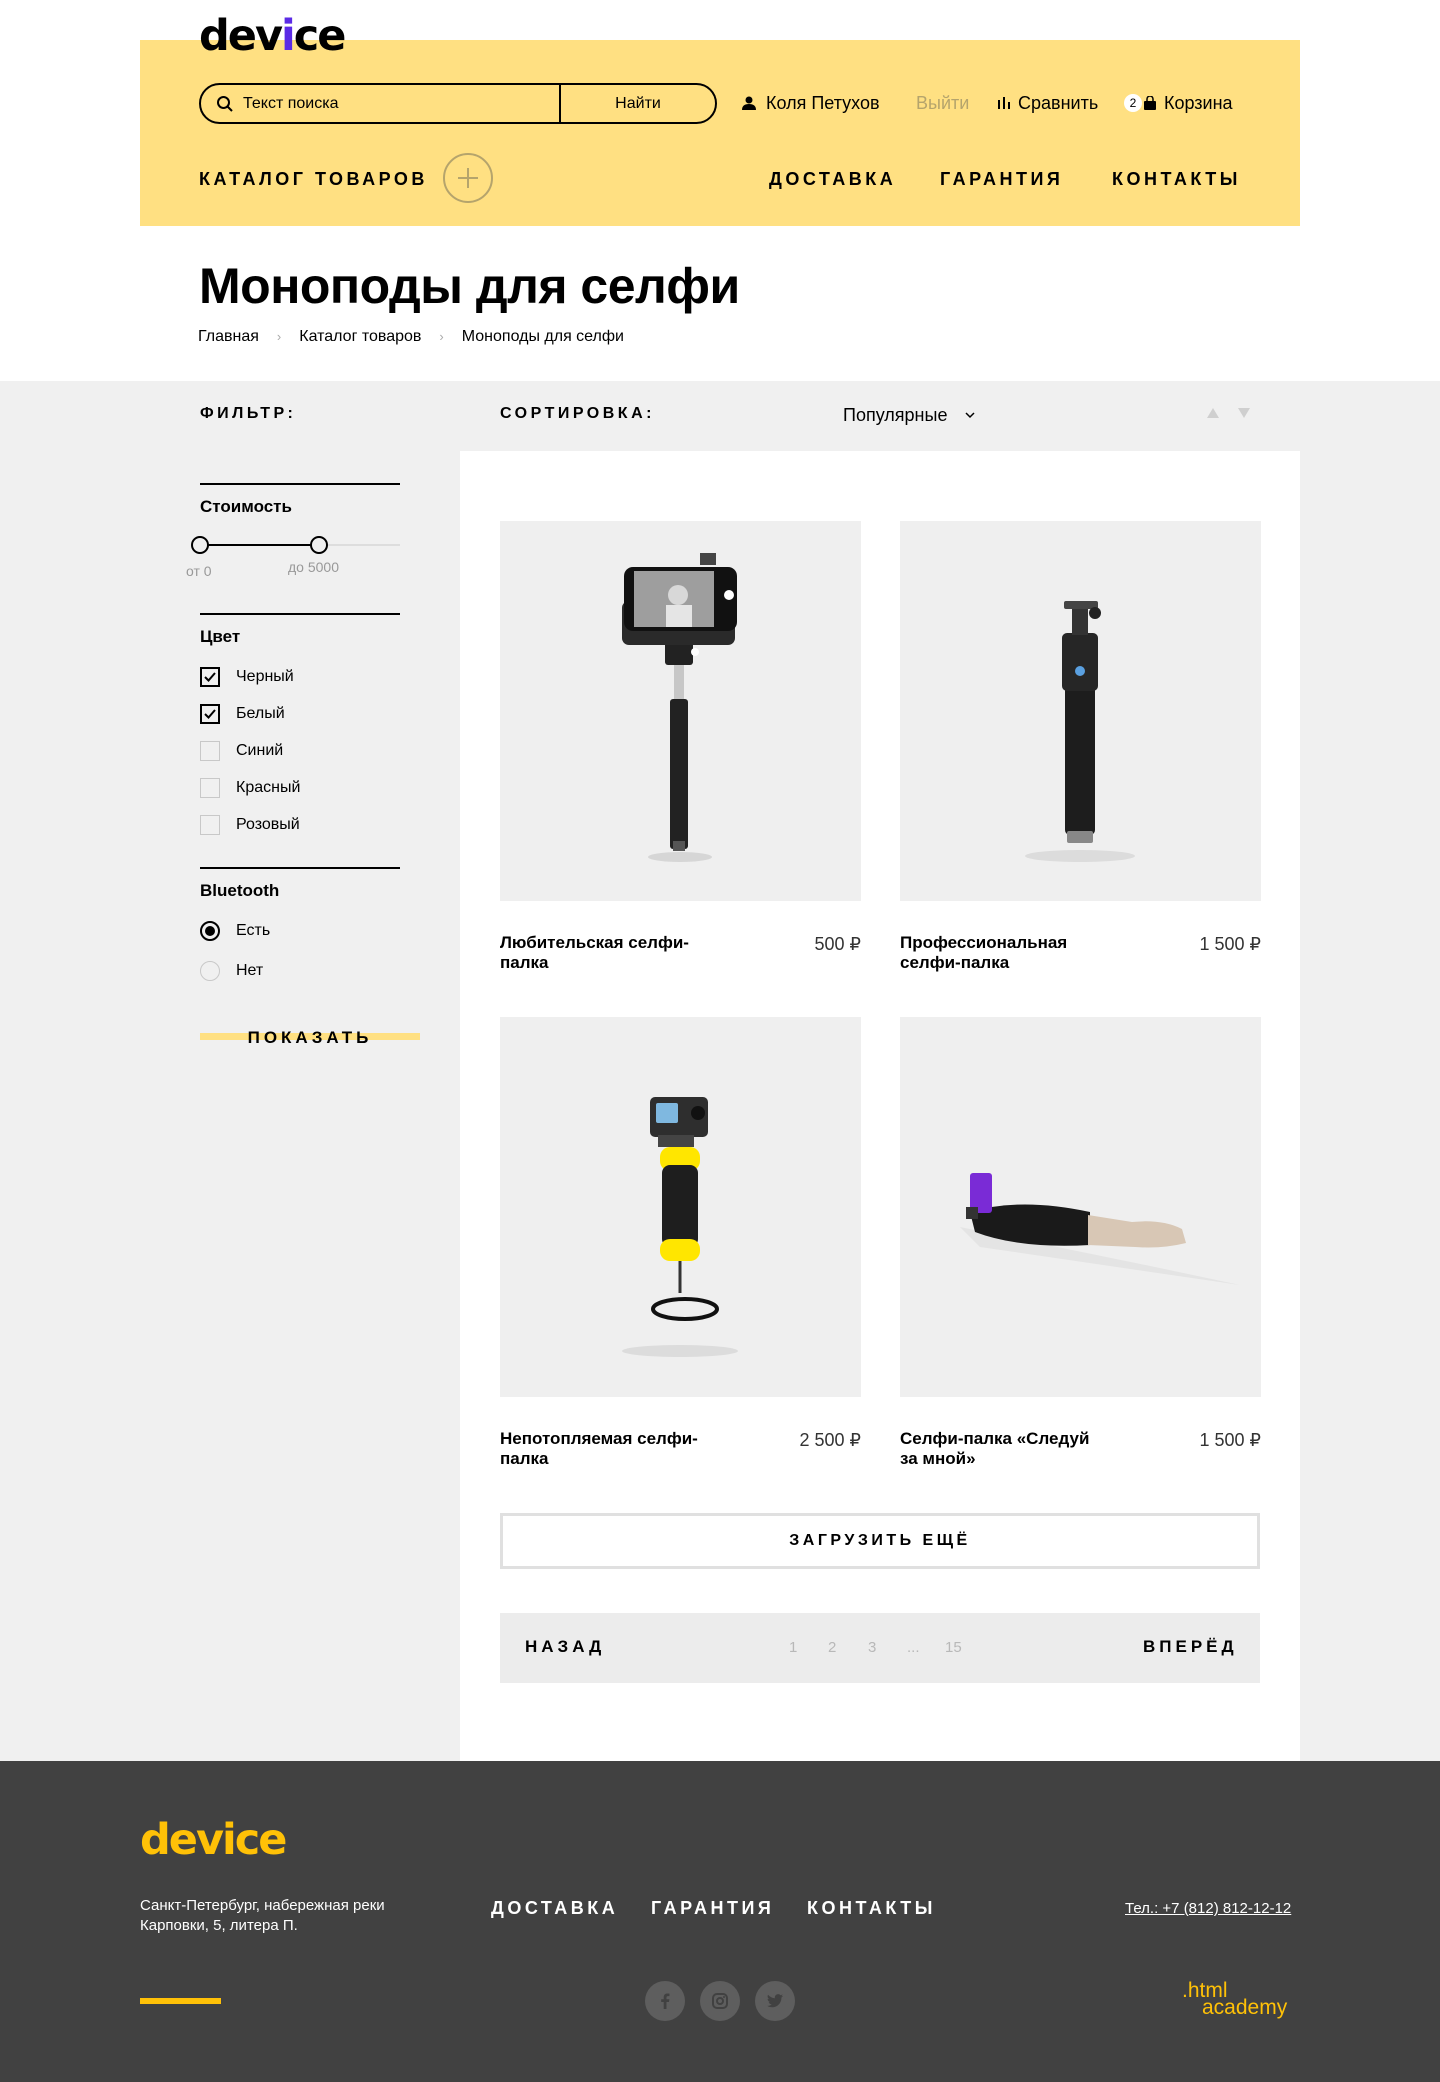 This screenshot has height=2082, width=1440. What do you see at coordinates (1190, 1647) in the screenshot?
I see `pagination-next-button: ВПЕРЁД` at bounding box center [1190, 1647].